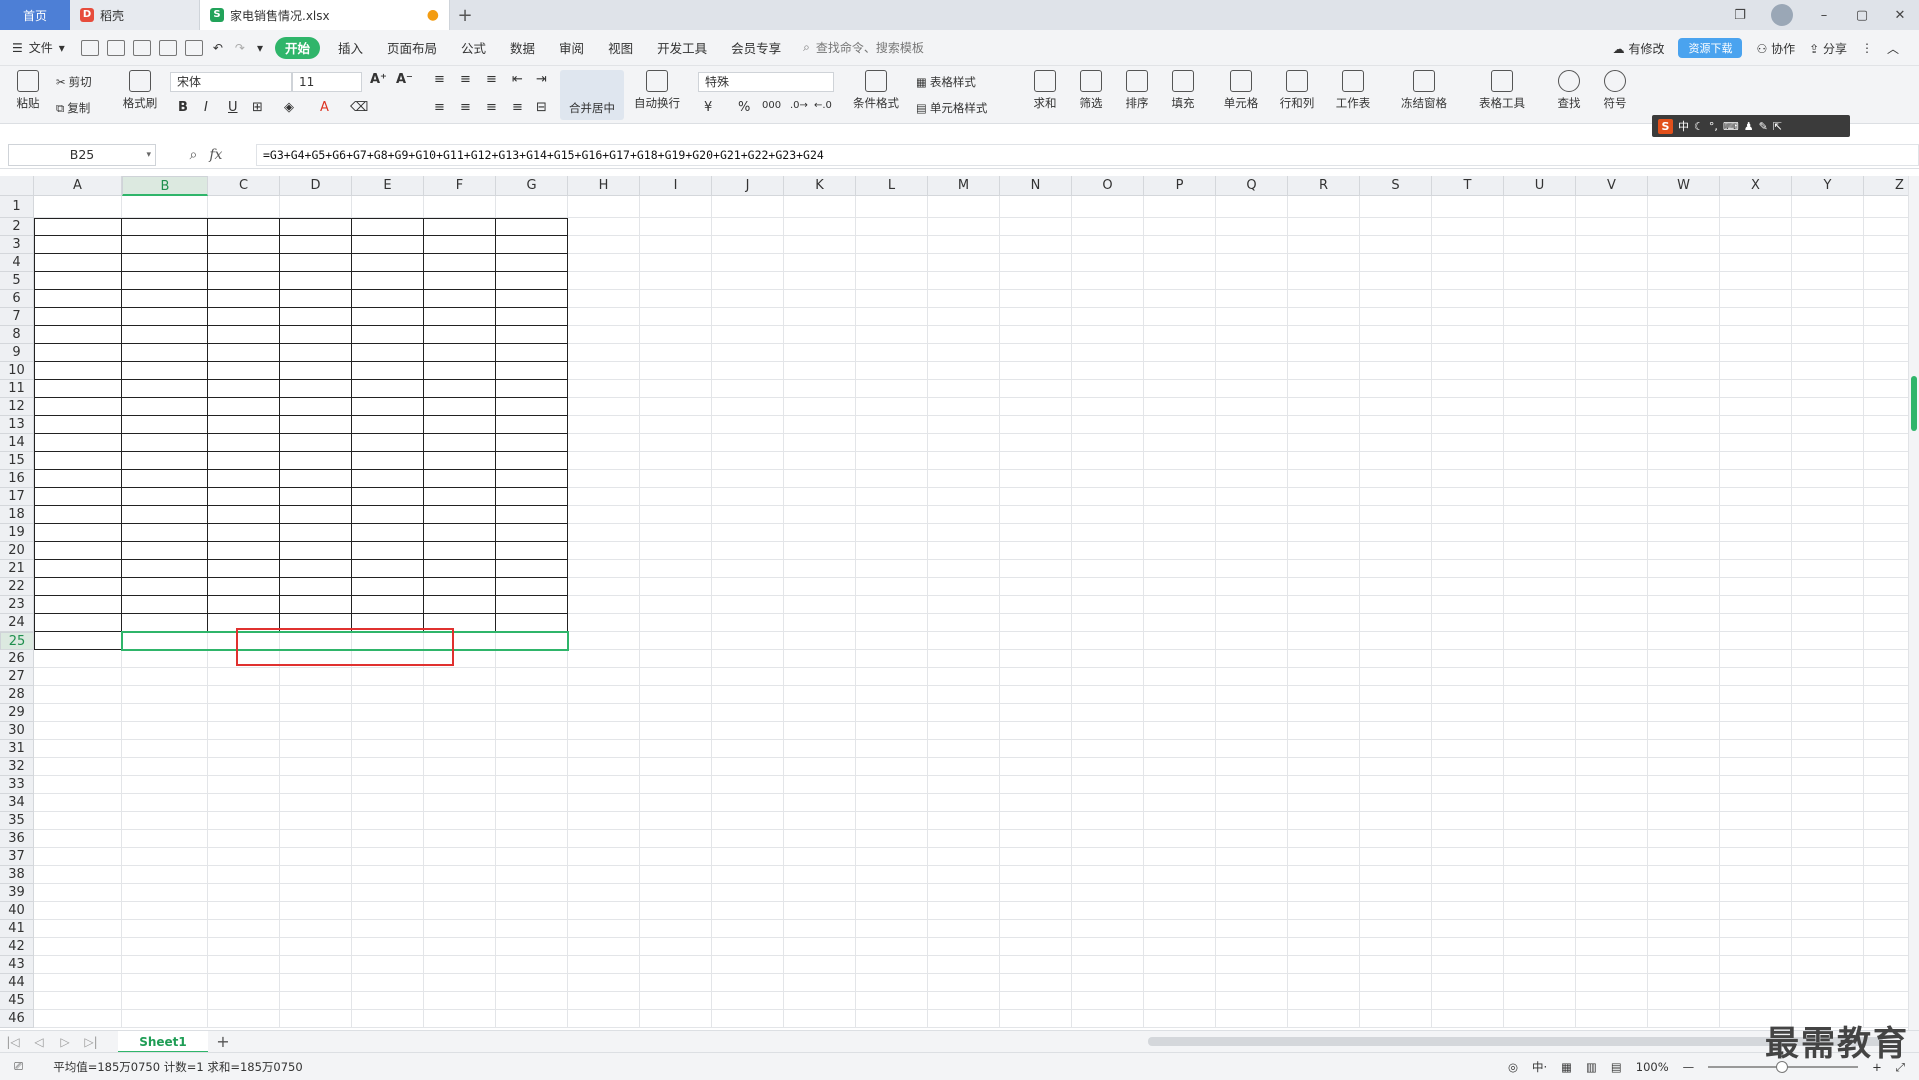 This screenshot has width=1919, height=1080. Describe the element at coordinates (1566, 1067) in the screenshot. I see `normal-view-icon: ▦` at that location.